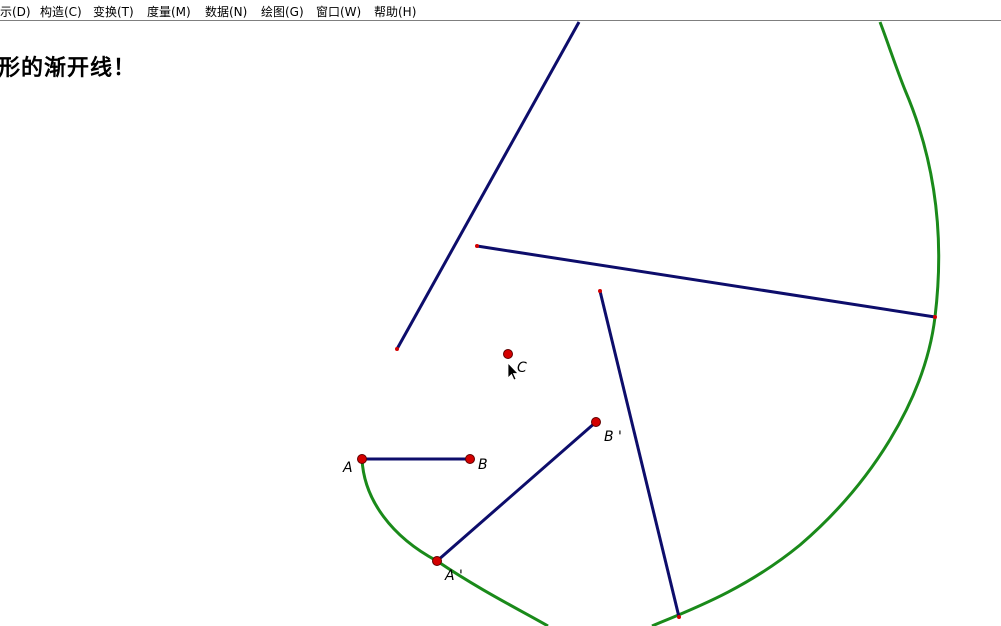  I want to click on point-c, so click(508, 354).